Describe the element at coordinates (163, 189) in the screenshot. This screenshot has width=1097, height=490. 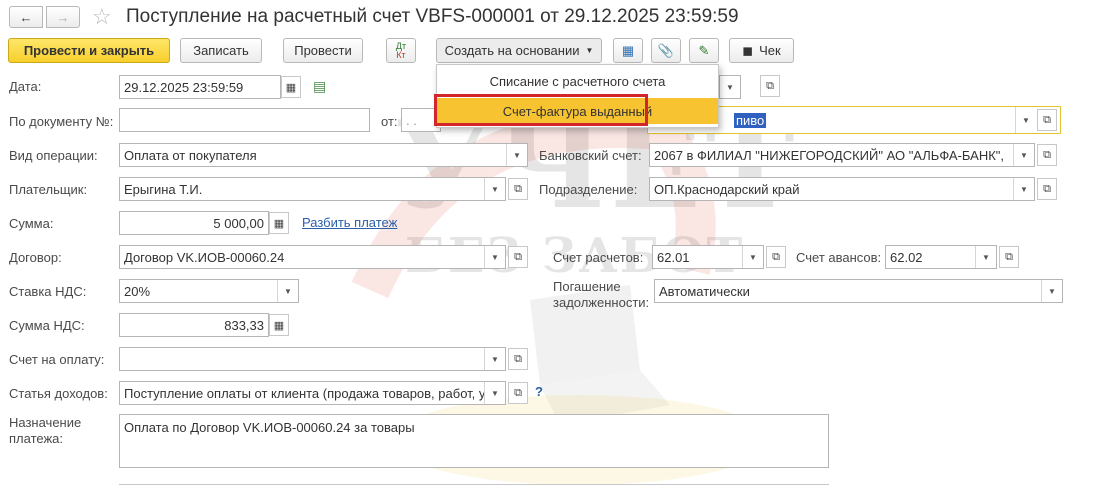
I see `payer-value: Ерыгина Т.И.` at that location.